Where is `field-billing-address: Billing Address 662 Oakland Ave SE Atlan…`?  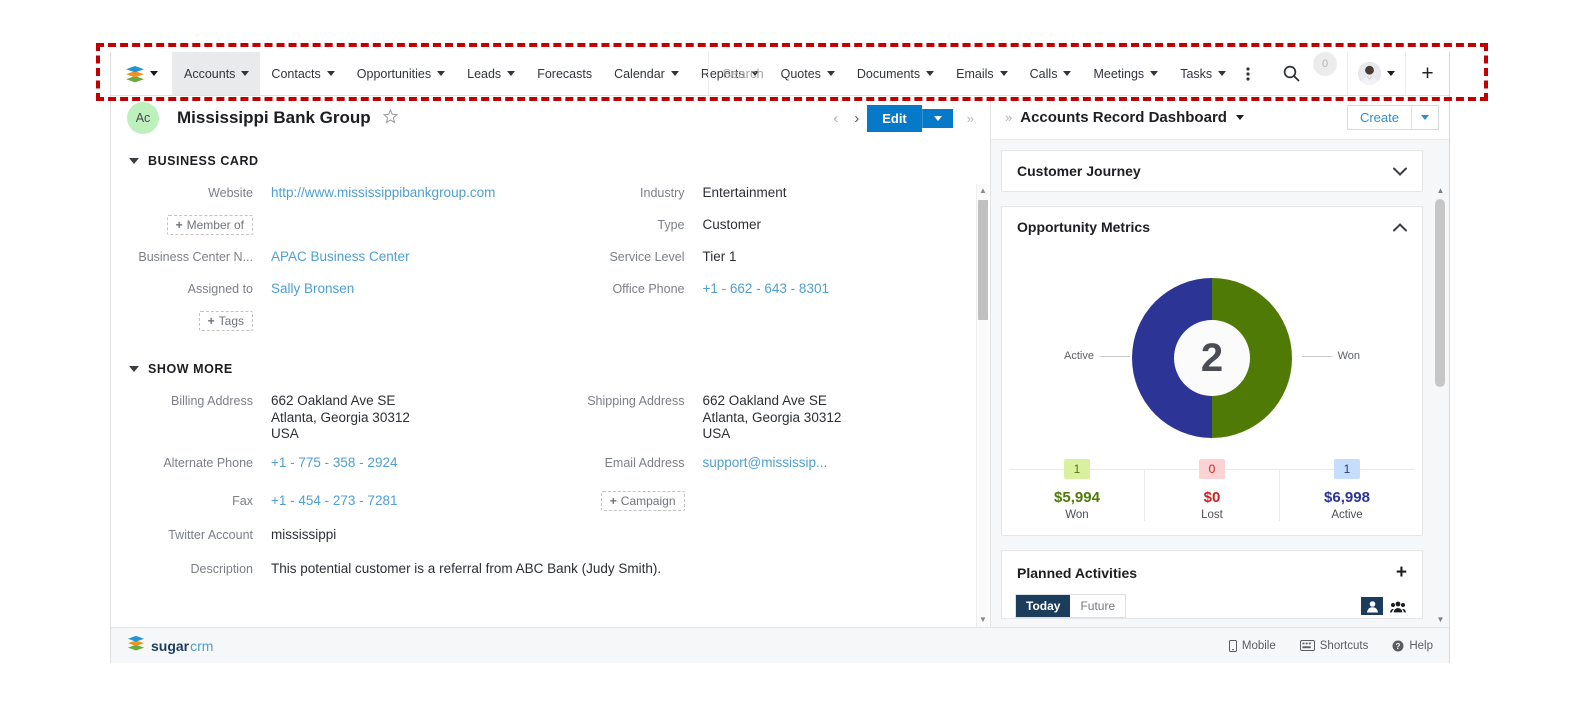
field-billing-address: Billing Address 662 Oakland Ave SE Atlan… is located at coordinates (327, 417).